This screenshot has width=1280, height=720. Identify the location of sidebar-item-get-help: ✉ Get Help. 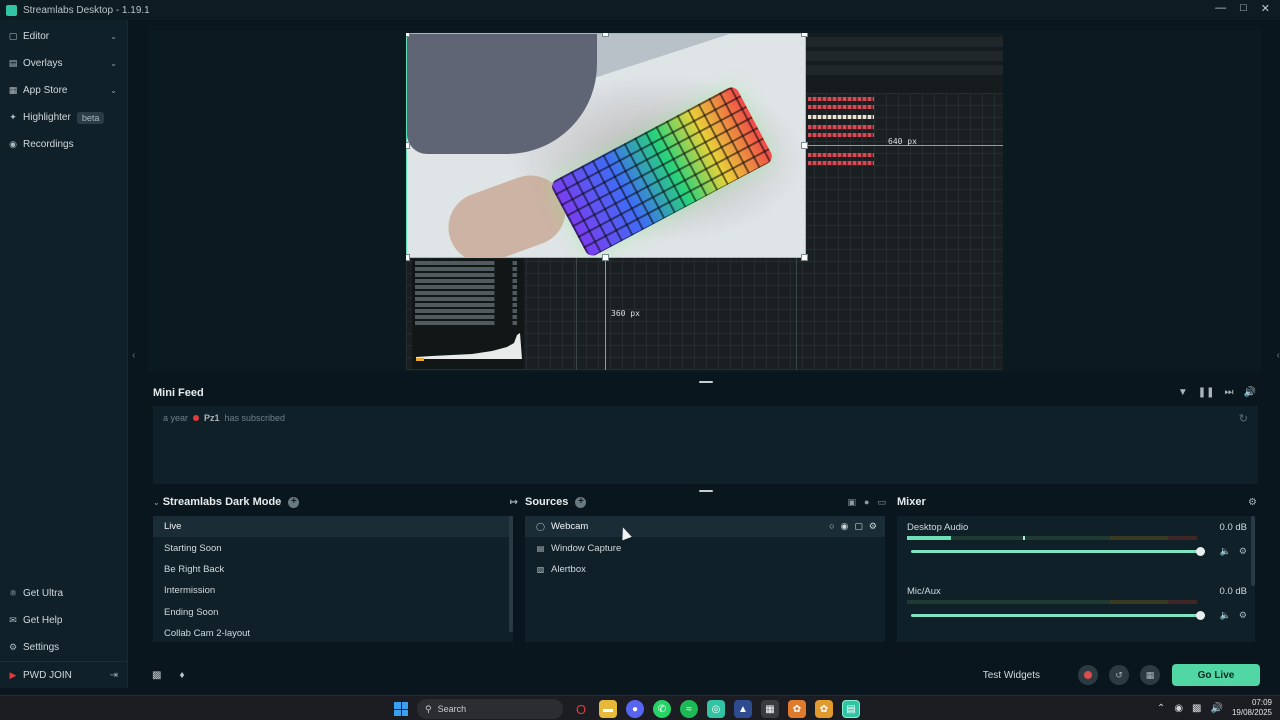
(64, 620).